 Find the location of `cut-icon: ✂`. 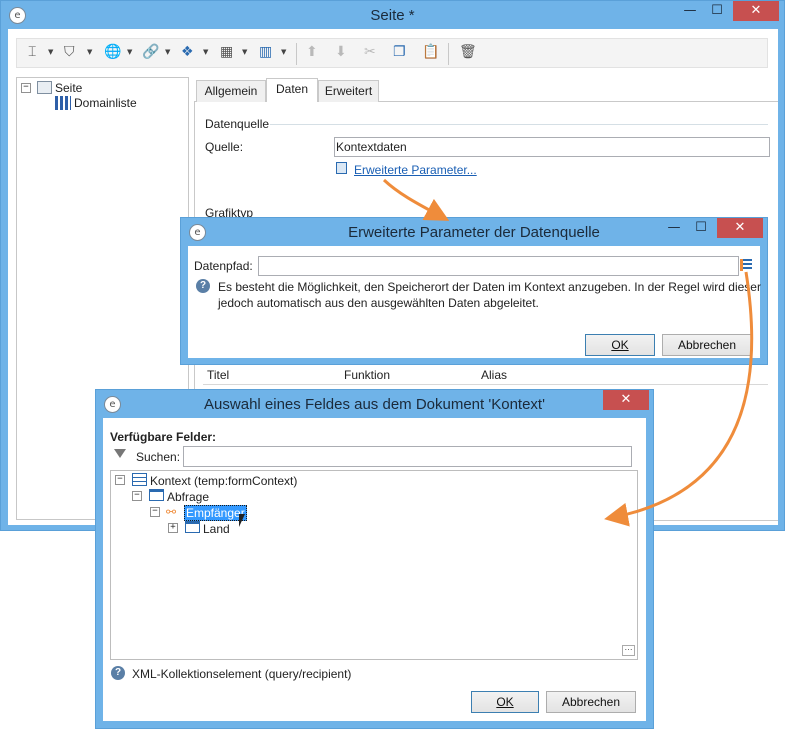

cut-icon: ✂ is located at coordinates (370, 52).